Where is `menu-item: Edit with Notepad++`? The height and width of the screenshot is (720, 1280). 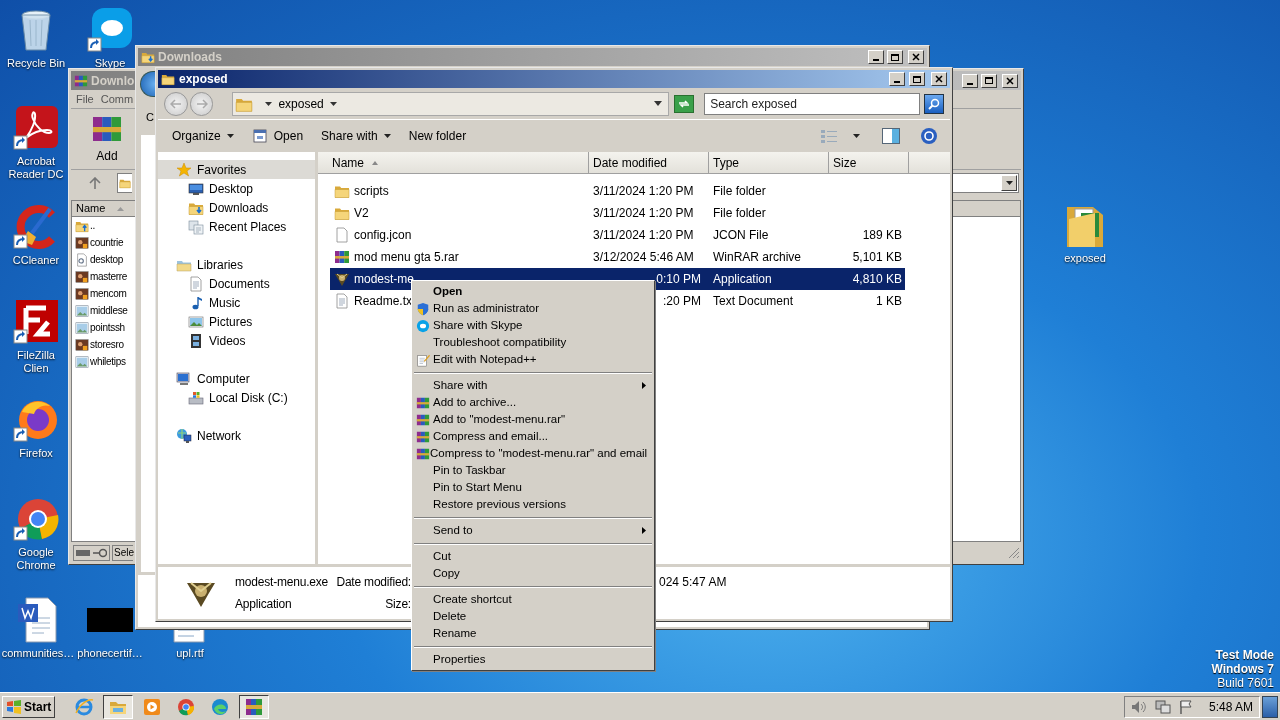 menu-item: Edit with Notepad++ is located at coordinates (533, 359).